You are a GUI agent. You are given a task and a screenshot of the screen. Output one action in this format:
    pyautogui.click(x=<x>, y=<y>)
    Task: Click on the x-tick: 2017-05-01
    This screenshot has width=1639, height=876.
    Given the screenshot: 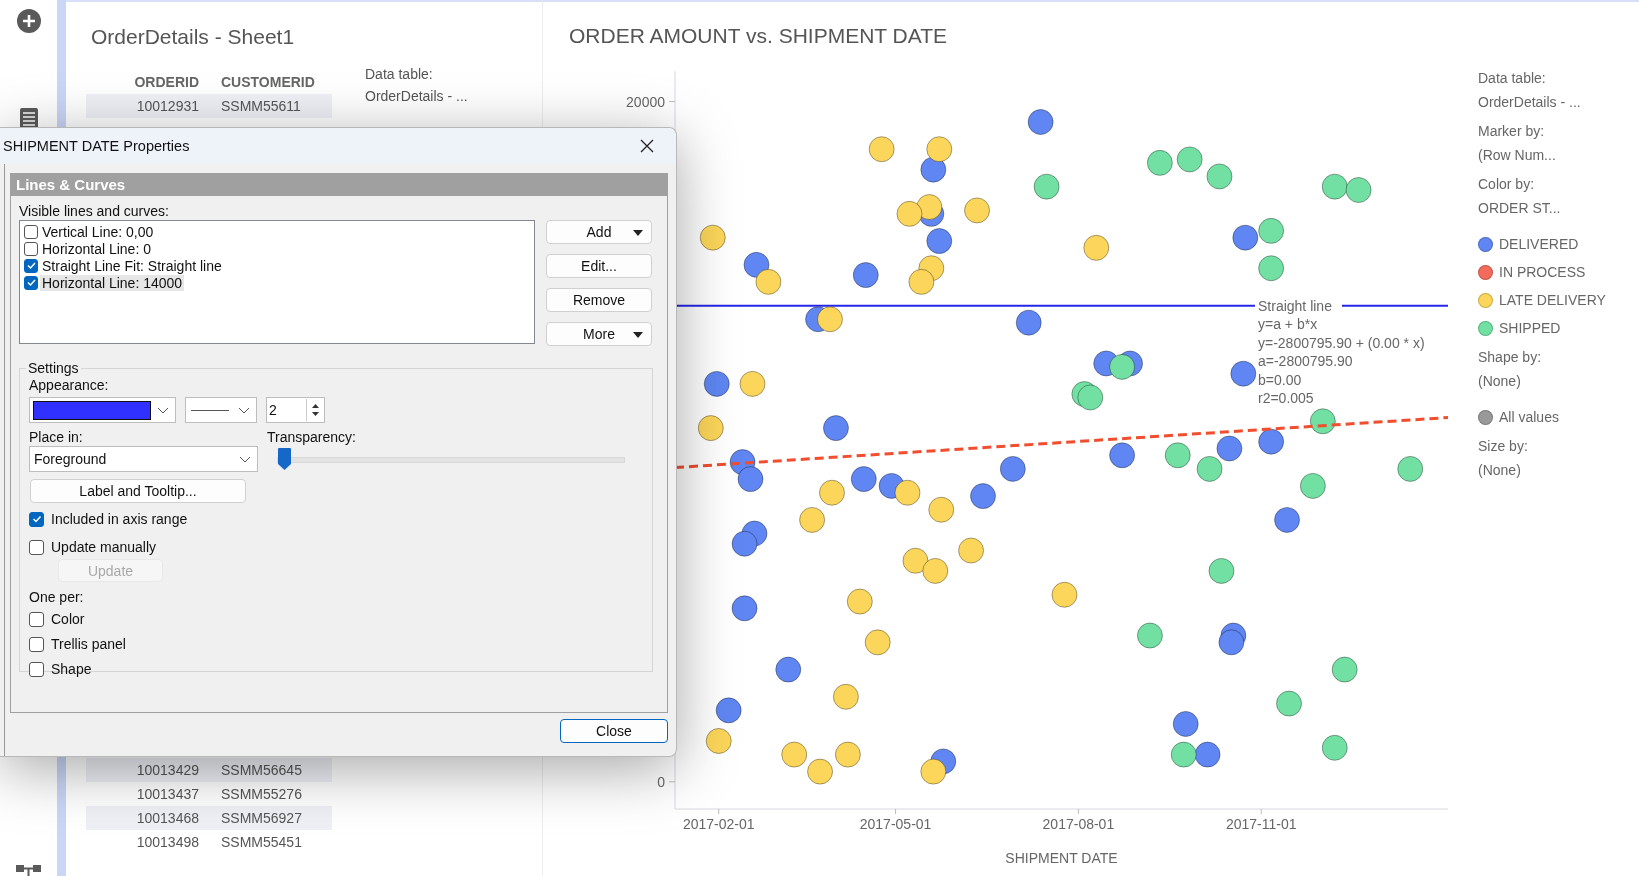 What is the action you would take?
    pyautogui.click(x=895, y=820)
    